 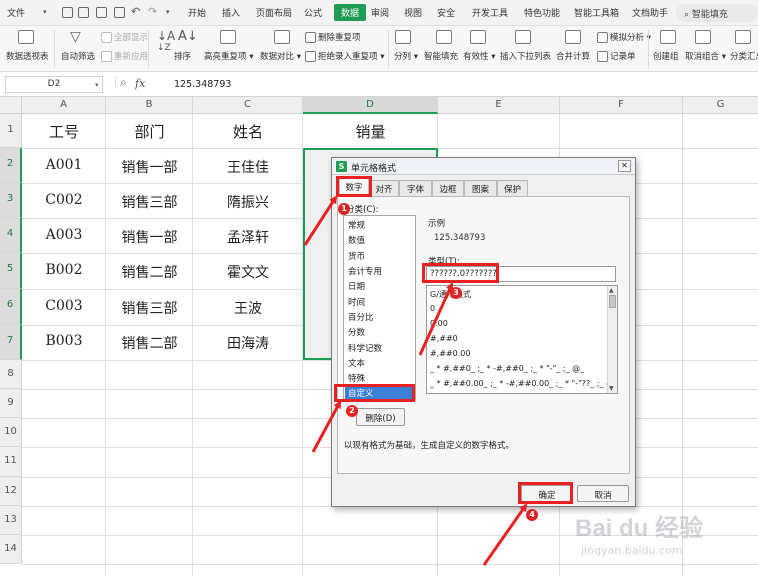 What do you see at coordinates (639, 528) in the screenshot?
I see `baidu-logo: Bai du 经验` at bounding box center [639, 528].